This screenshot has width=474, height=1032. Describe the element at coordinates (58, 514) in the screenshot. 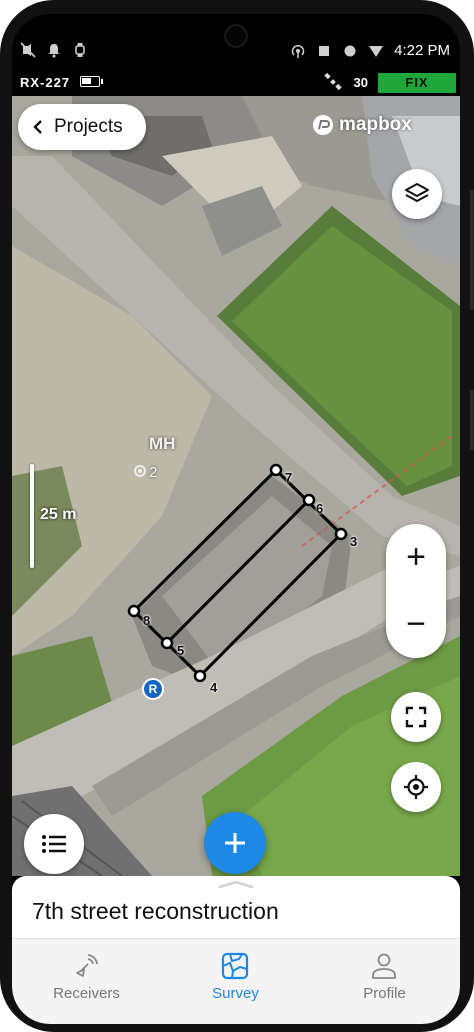

I see `scale-label: 25 m` at that location.